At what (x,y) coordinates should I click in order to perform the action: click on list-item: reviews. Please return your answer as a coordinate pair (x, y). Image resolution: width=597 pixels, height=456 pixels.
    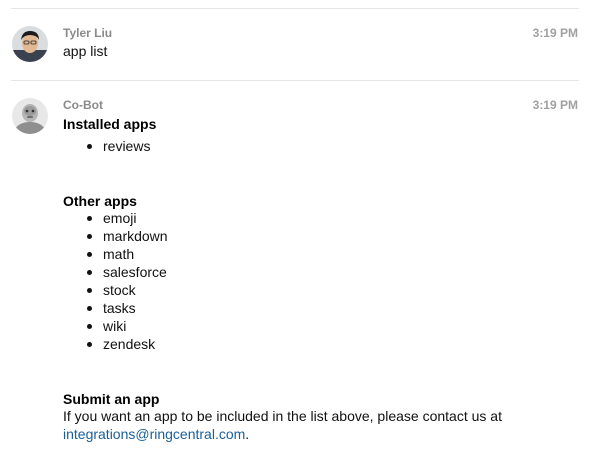
    Looking at the image, I should click on (106, 146).